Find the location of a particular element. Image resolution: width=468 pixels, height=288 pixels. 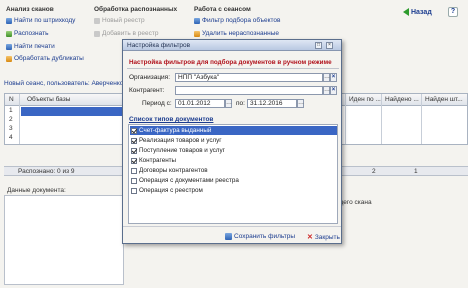

new-registry-button: Новый реестр is located at coordinates (119, 20).